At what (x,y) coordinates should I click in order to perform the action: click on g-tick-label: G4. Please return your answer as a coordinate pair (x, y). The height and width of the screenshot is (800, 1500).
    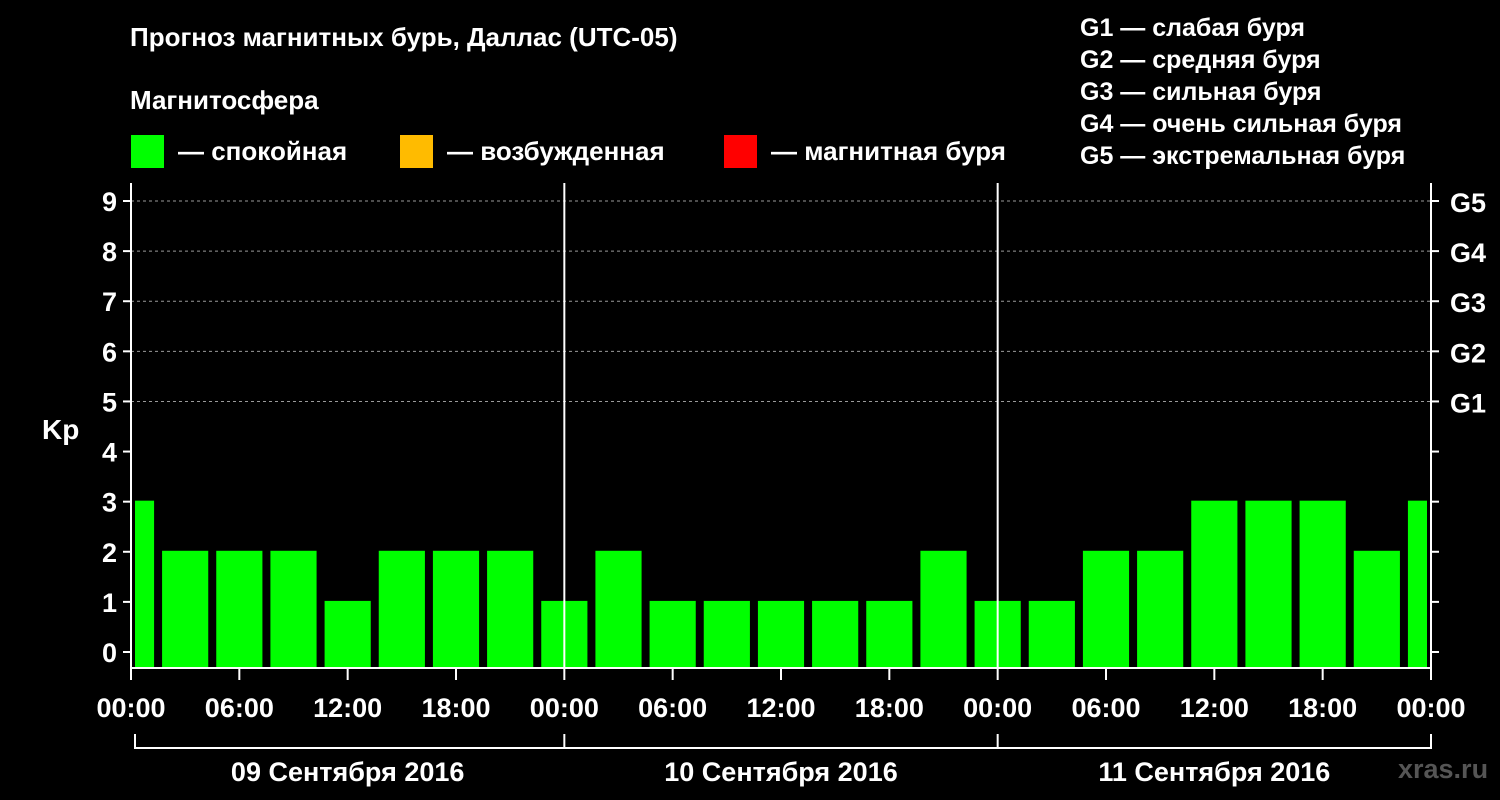
    Looking at the image, I should click on (1468, 253).